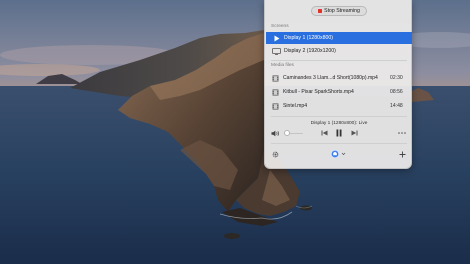  What do you see at coordinates (275, 154) in the screenshot?
I see `gear-icon` at bounding box center [275, 154].